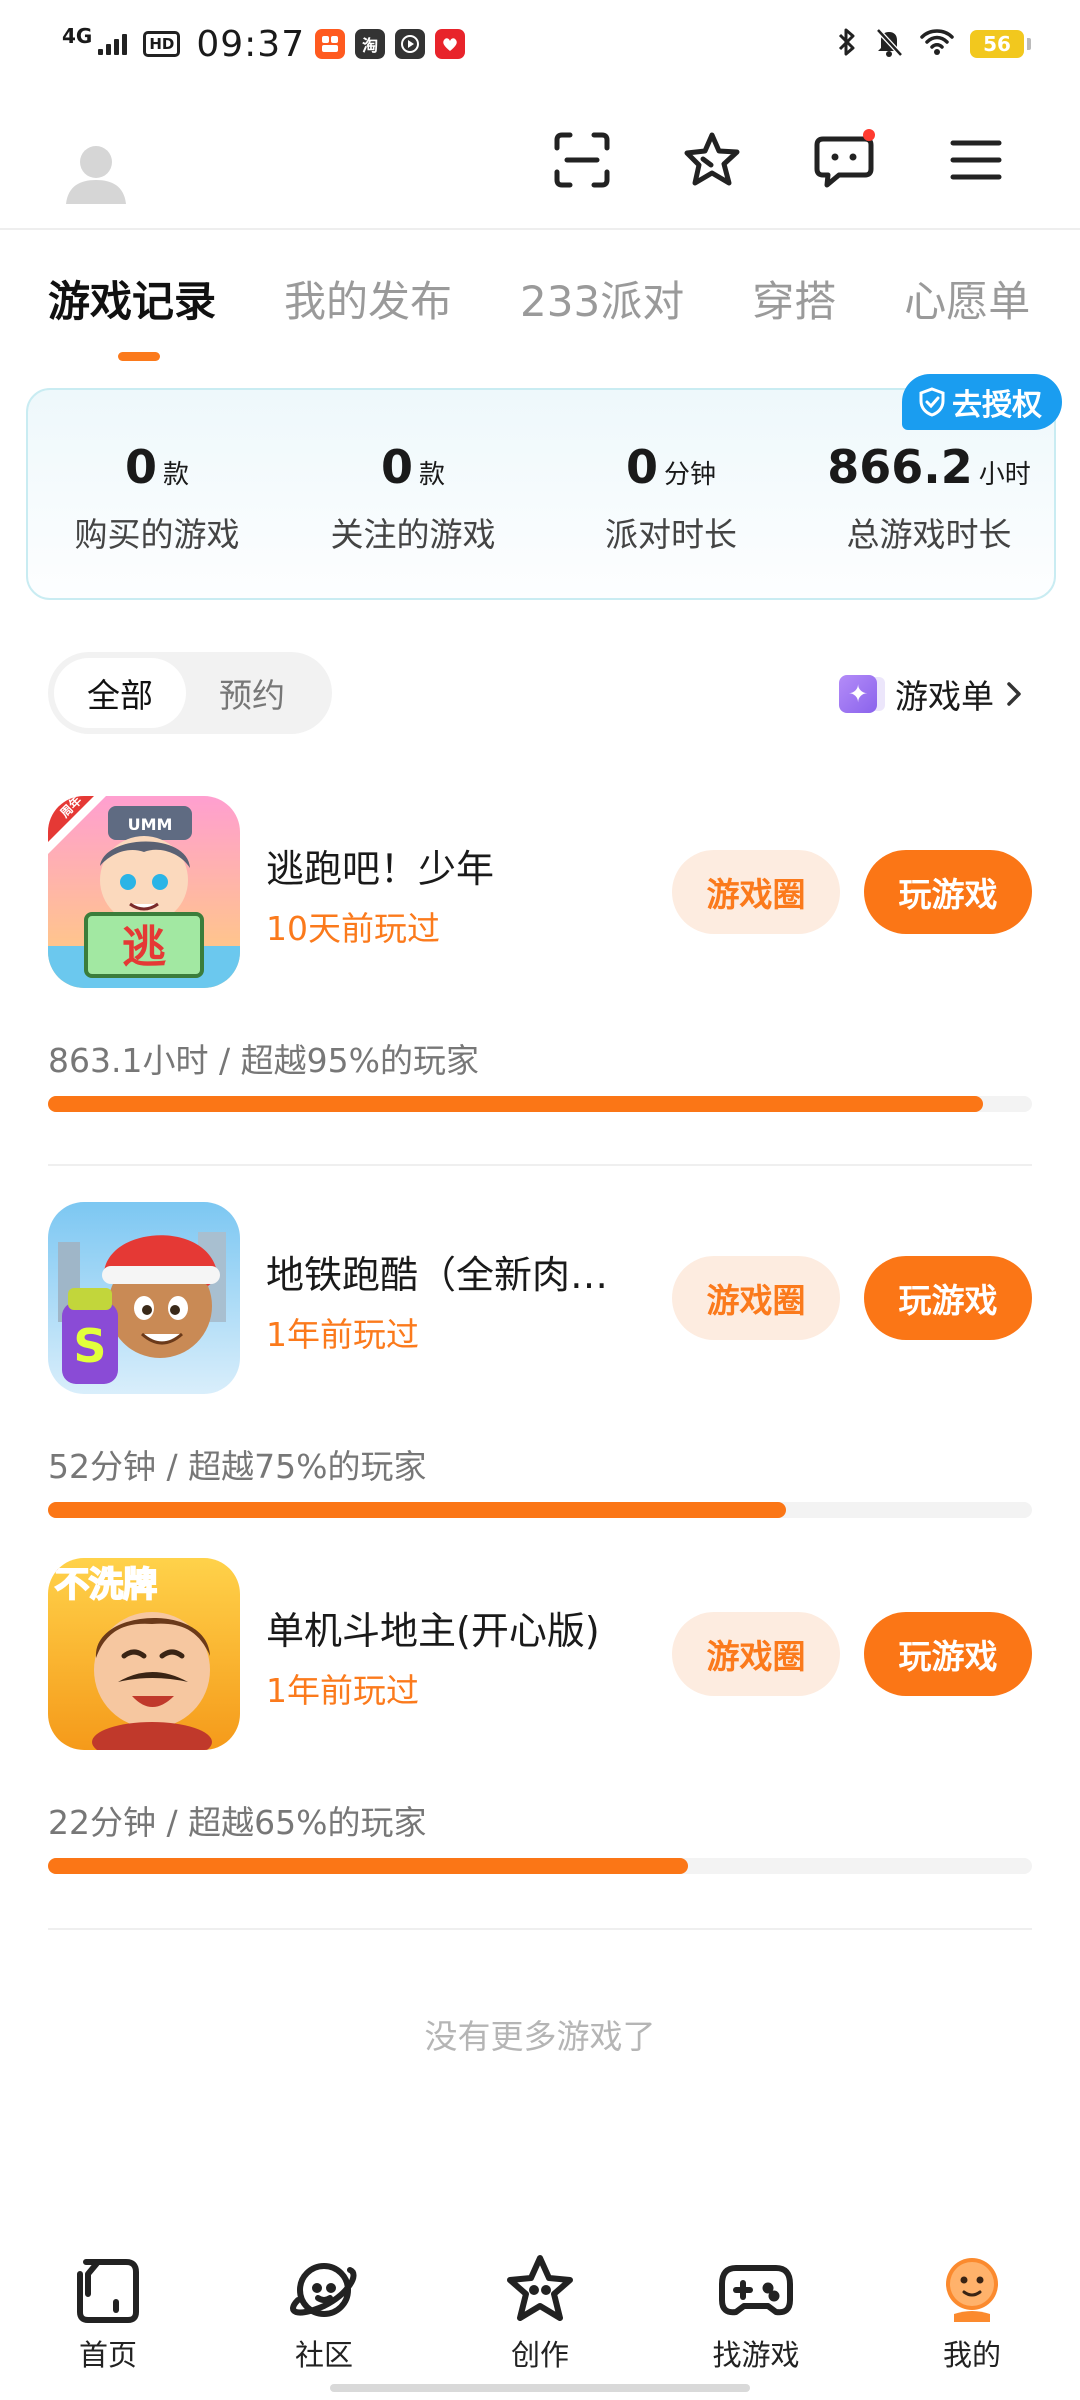 This screenshot has width=1080, height=2400. I want to click on stat-label: 总游戏时长, so click(929, 534).